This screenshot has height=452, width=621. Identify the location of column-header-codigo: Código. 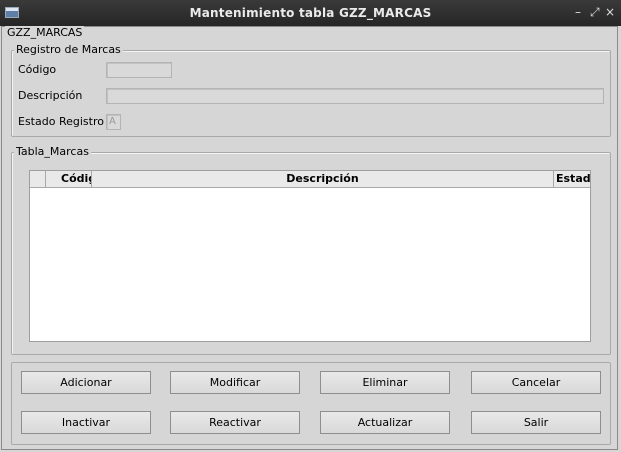
(69, 179).